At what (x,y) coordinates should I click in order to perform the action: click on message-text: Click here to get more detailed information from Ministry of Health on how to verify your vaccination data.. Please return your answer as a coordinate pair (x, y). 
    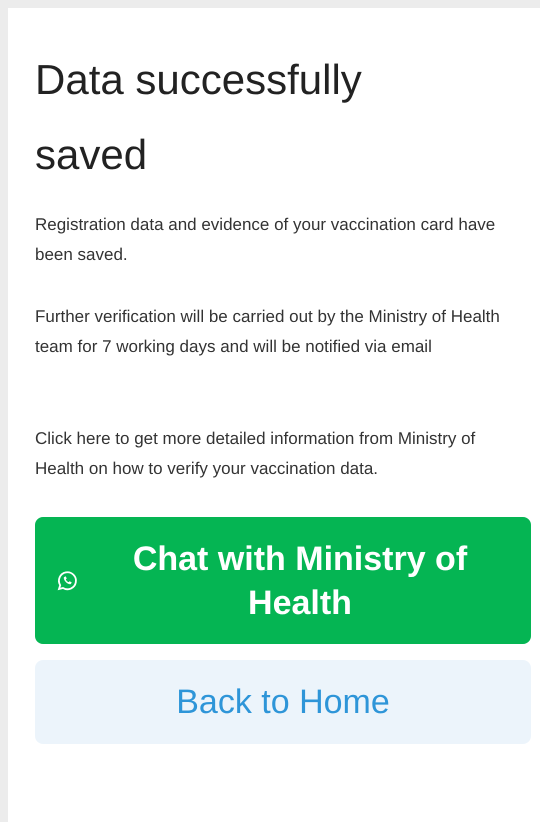
    Looking at the image, I should click on (255, 454).